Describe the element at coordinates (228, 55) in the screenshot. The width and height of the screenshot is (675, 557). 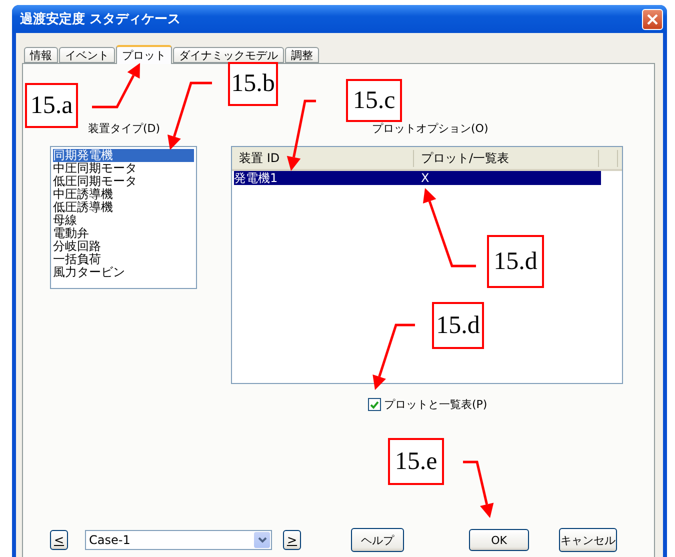
I see `tab: ダイナミックモデル` at that location.